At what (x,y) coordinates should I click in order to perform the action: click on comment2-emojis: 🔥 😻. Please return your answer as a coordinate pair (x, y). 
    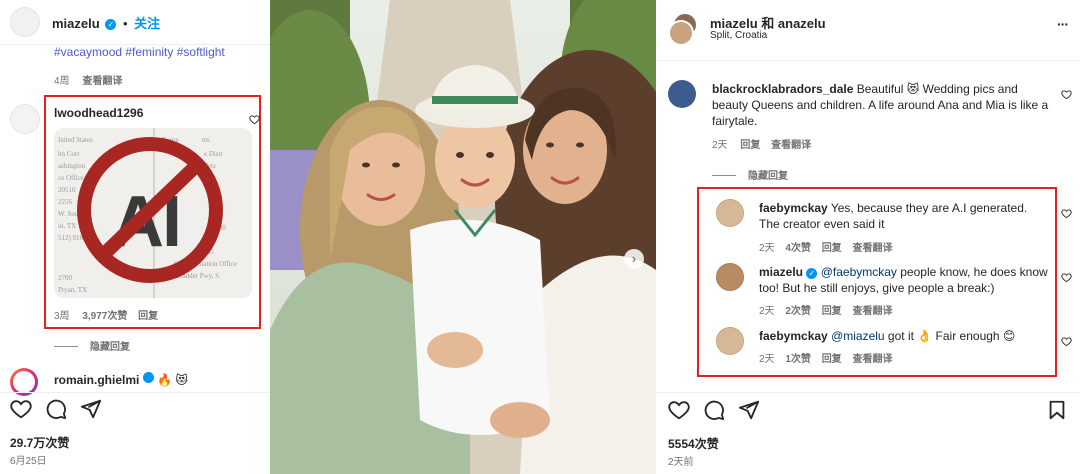
    Looking at the image, I should click on (172, 380).